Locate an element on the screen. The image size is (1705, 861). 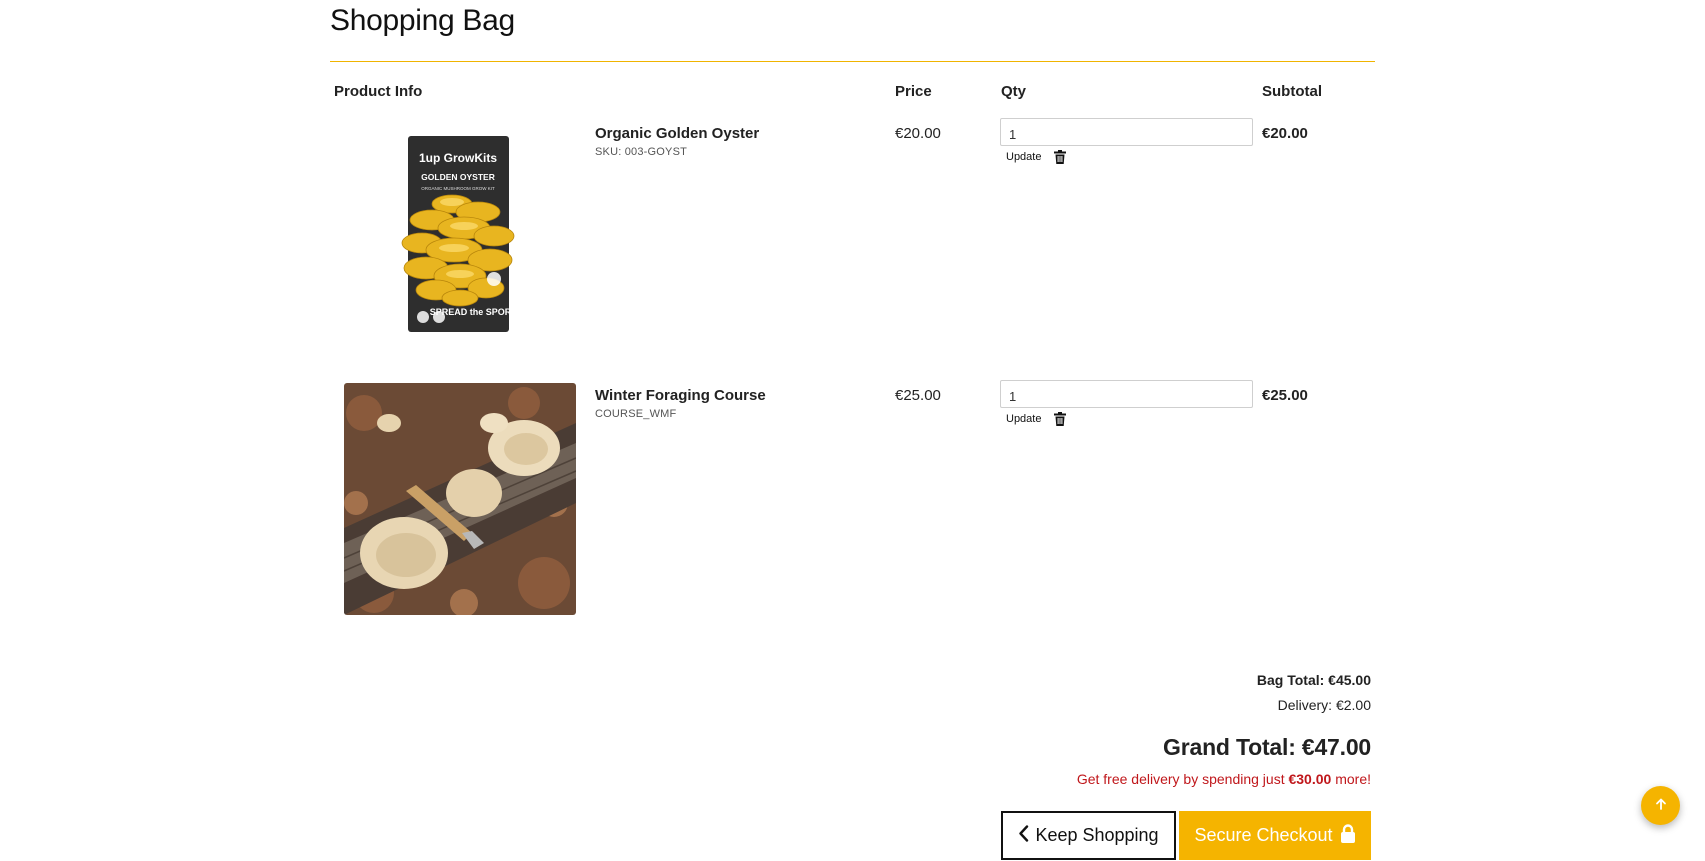
product-subtotal: €25.00 is located at coordinates (1285, 395).